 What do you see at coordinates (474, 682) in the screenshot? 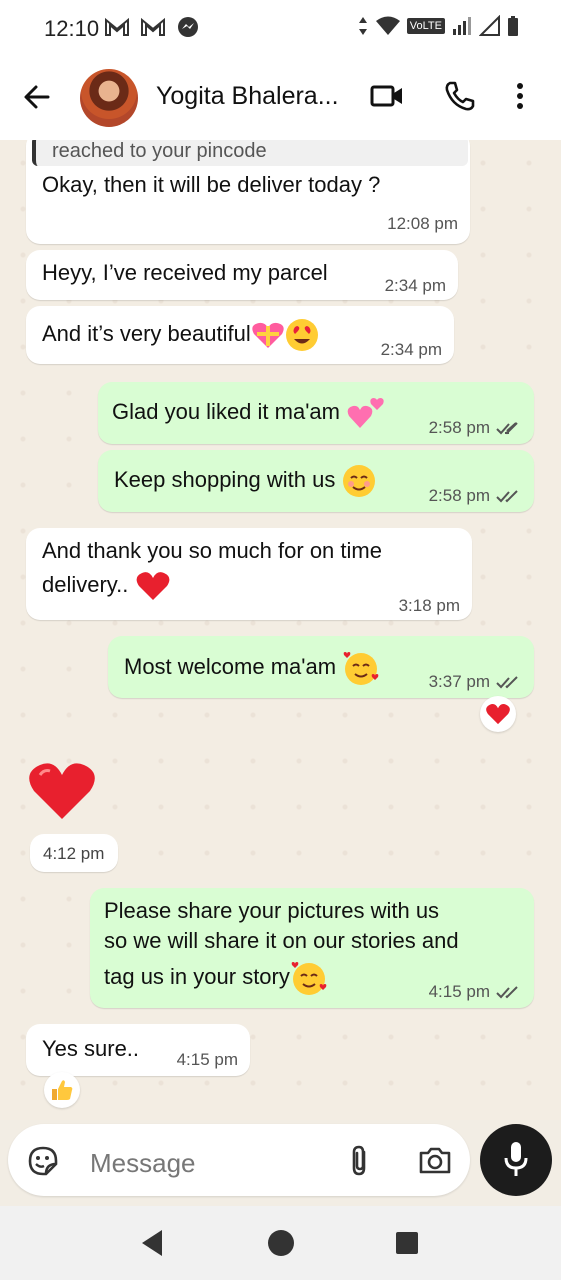
I see `message-time: 3:37 pm` at bounding box center [474, 682].